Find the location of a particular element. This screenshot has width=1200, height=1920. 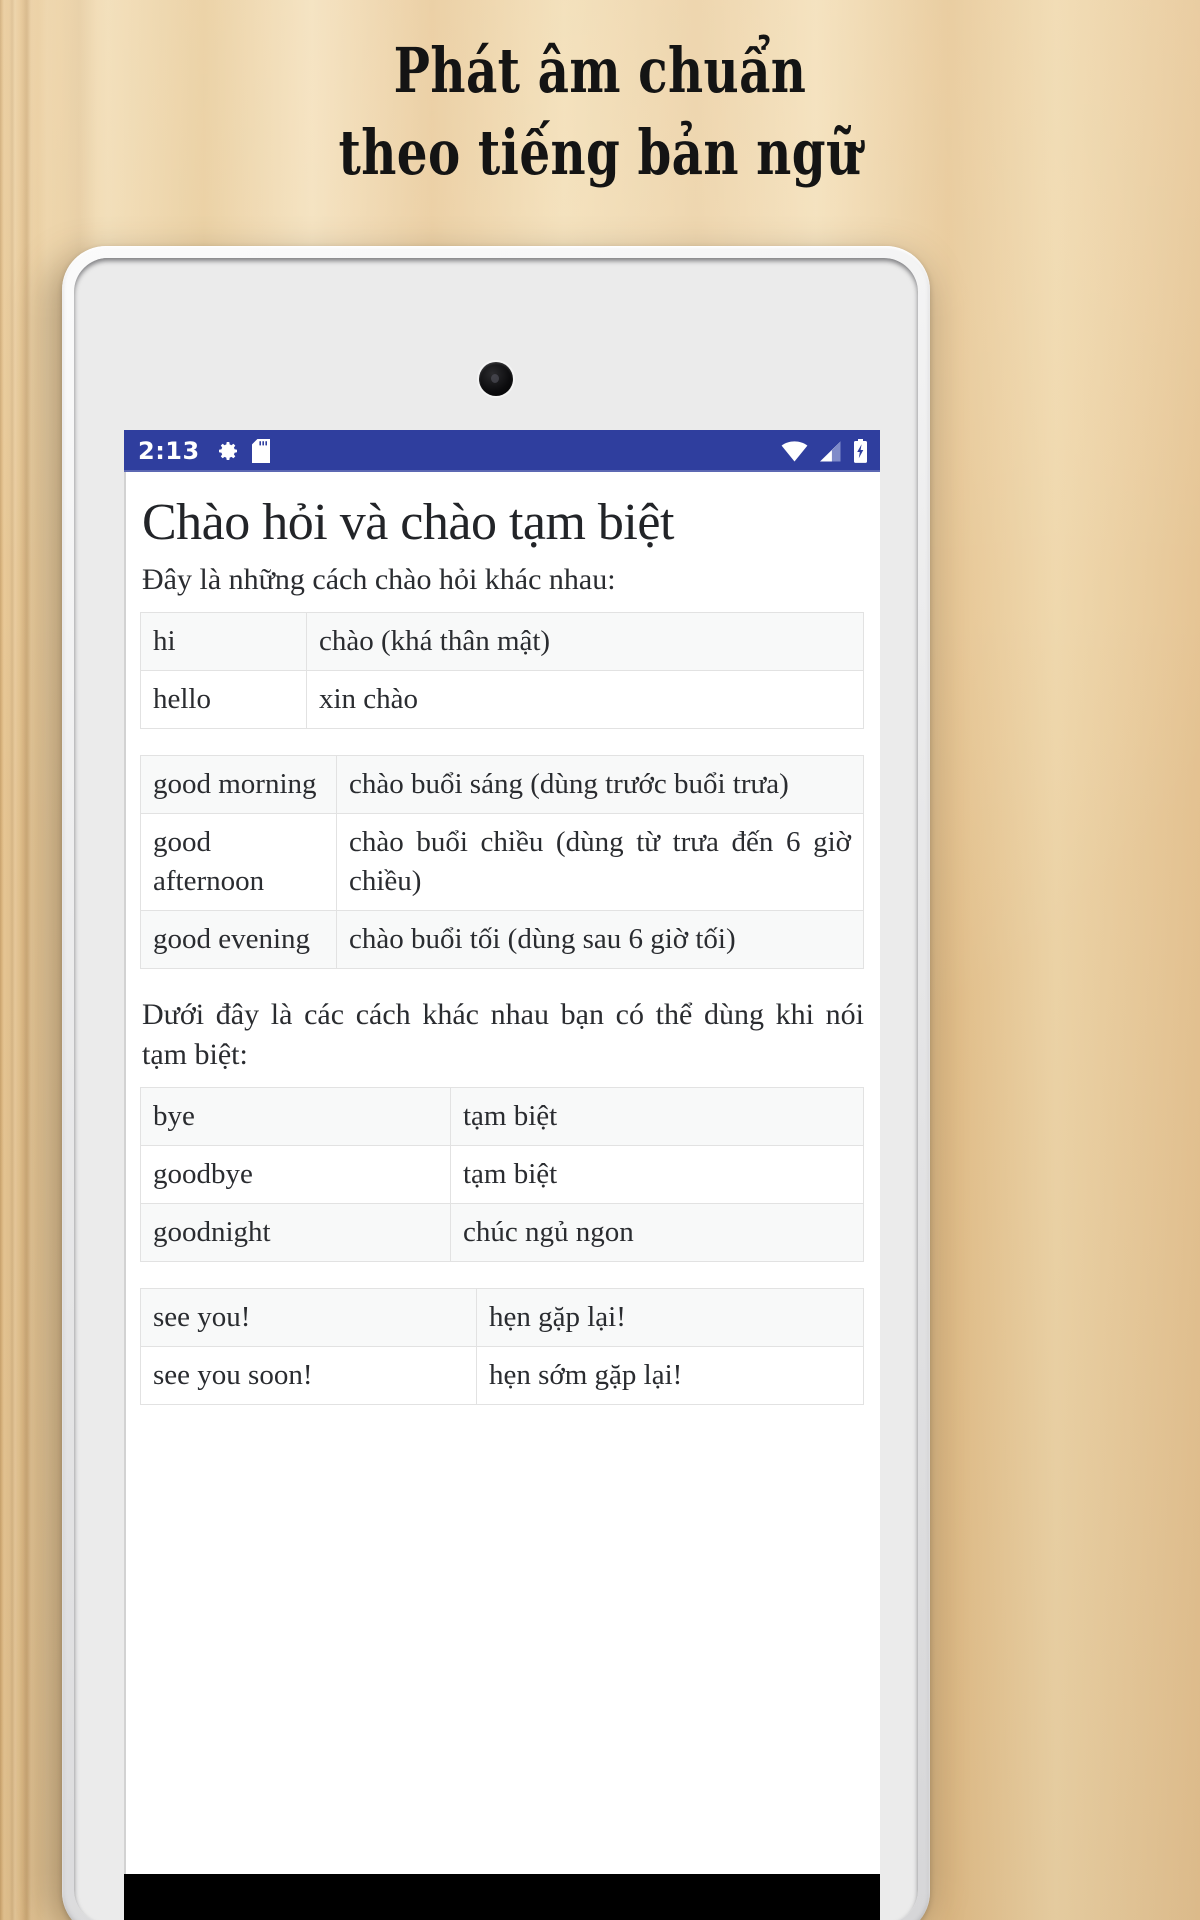

intro-paragraph: Đây là những cách chào hỏi khác nhau: is located at coordinates (379, 579).